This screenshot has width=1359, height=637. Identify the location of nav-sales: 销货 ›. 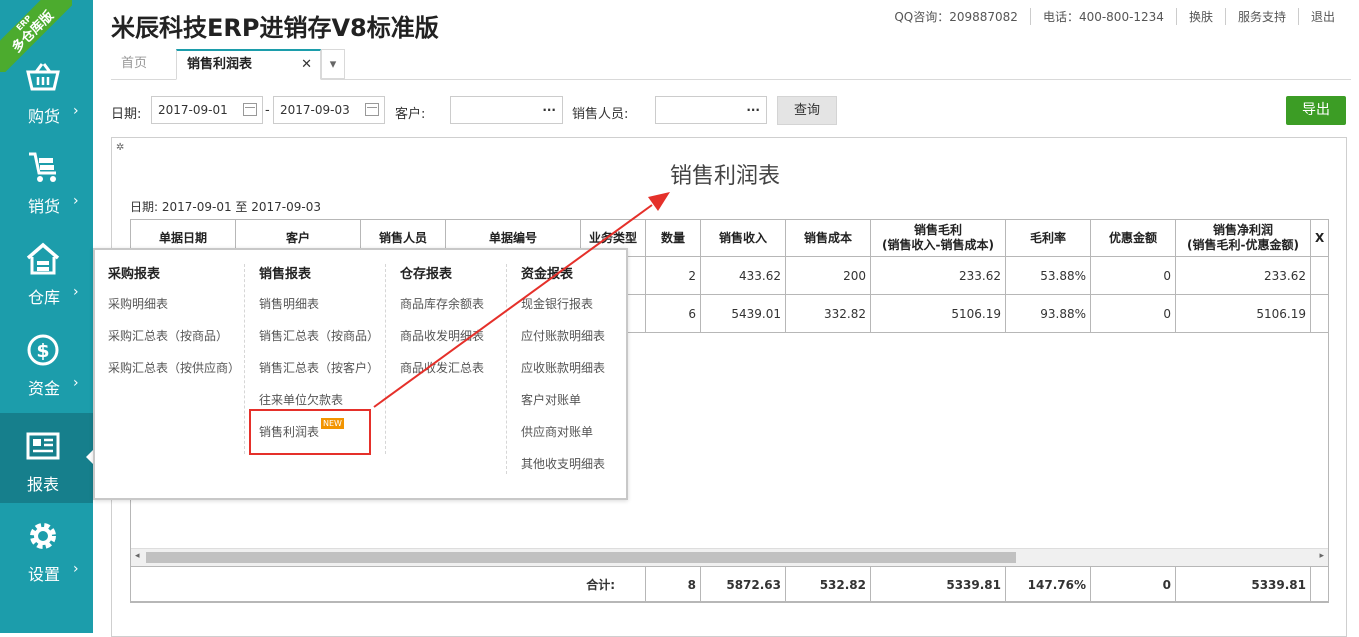
(46, 180).